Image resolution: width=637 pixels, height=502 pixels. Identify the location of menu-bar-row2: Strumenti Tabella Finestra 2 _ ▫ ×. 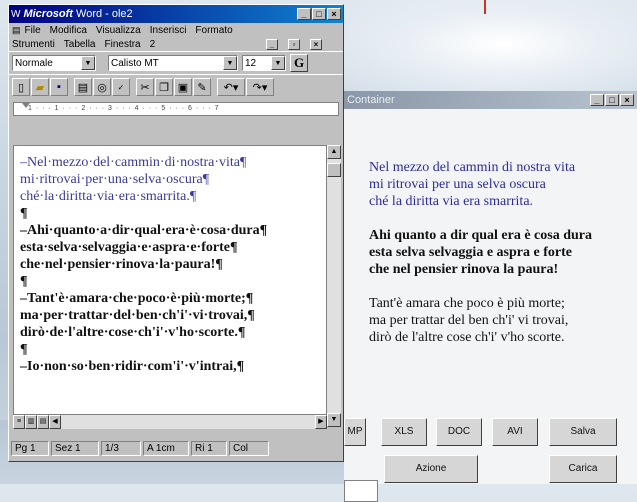
(176, 44).